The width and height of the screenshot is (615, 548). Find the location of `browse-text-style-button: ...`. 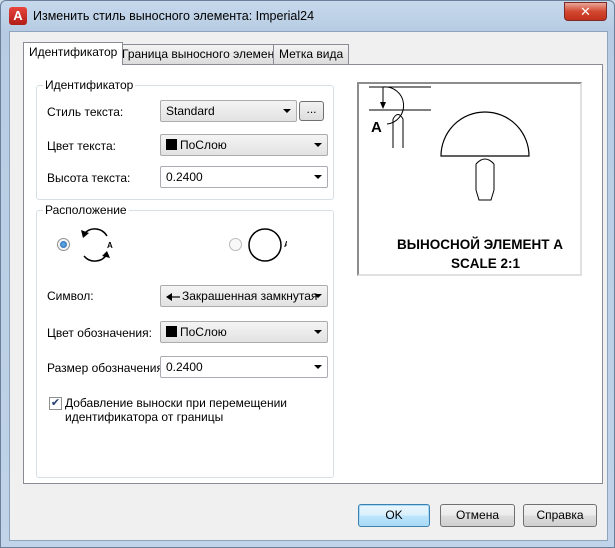

browse-text-style-button: ... is located at coordinates (311, 111).